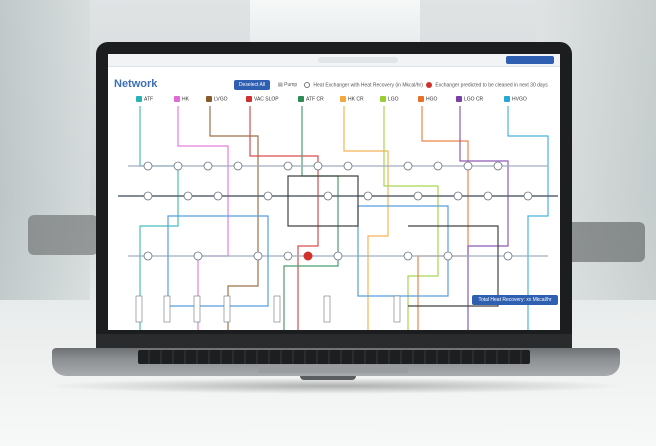 The image size is (656, 446). Describe the element at coordinates (280, 85) in the screenshot. I see `pump-icon: ▤` at that location.